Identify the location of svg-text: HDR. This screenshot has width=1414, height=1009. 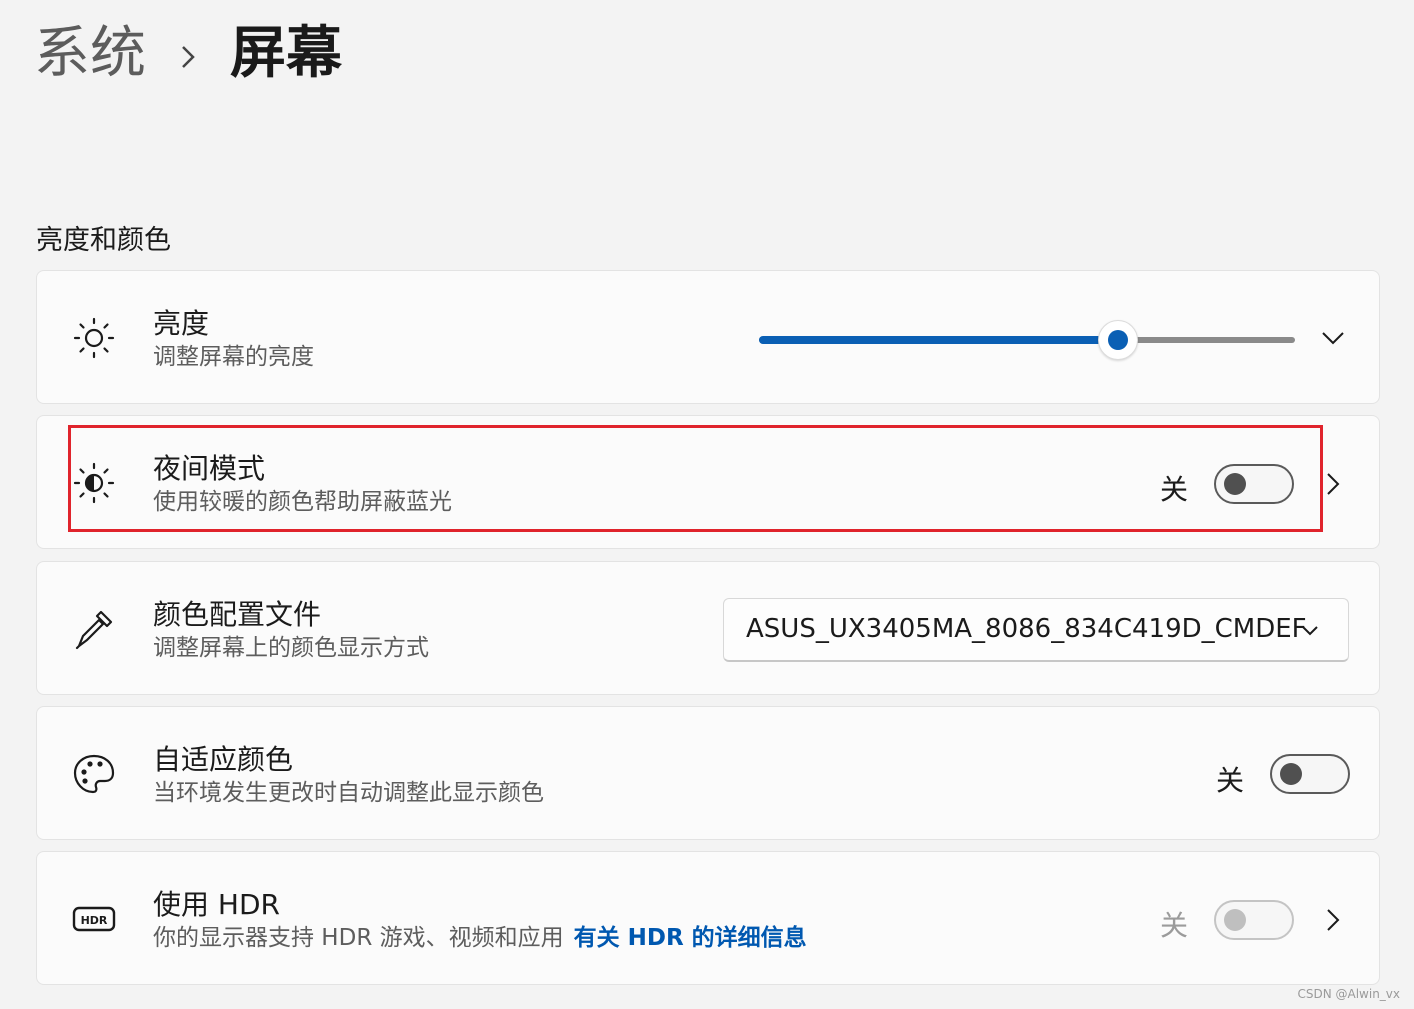
(94, 920).